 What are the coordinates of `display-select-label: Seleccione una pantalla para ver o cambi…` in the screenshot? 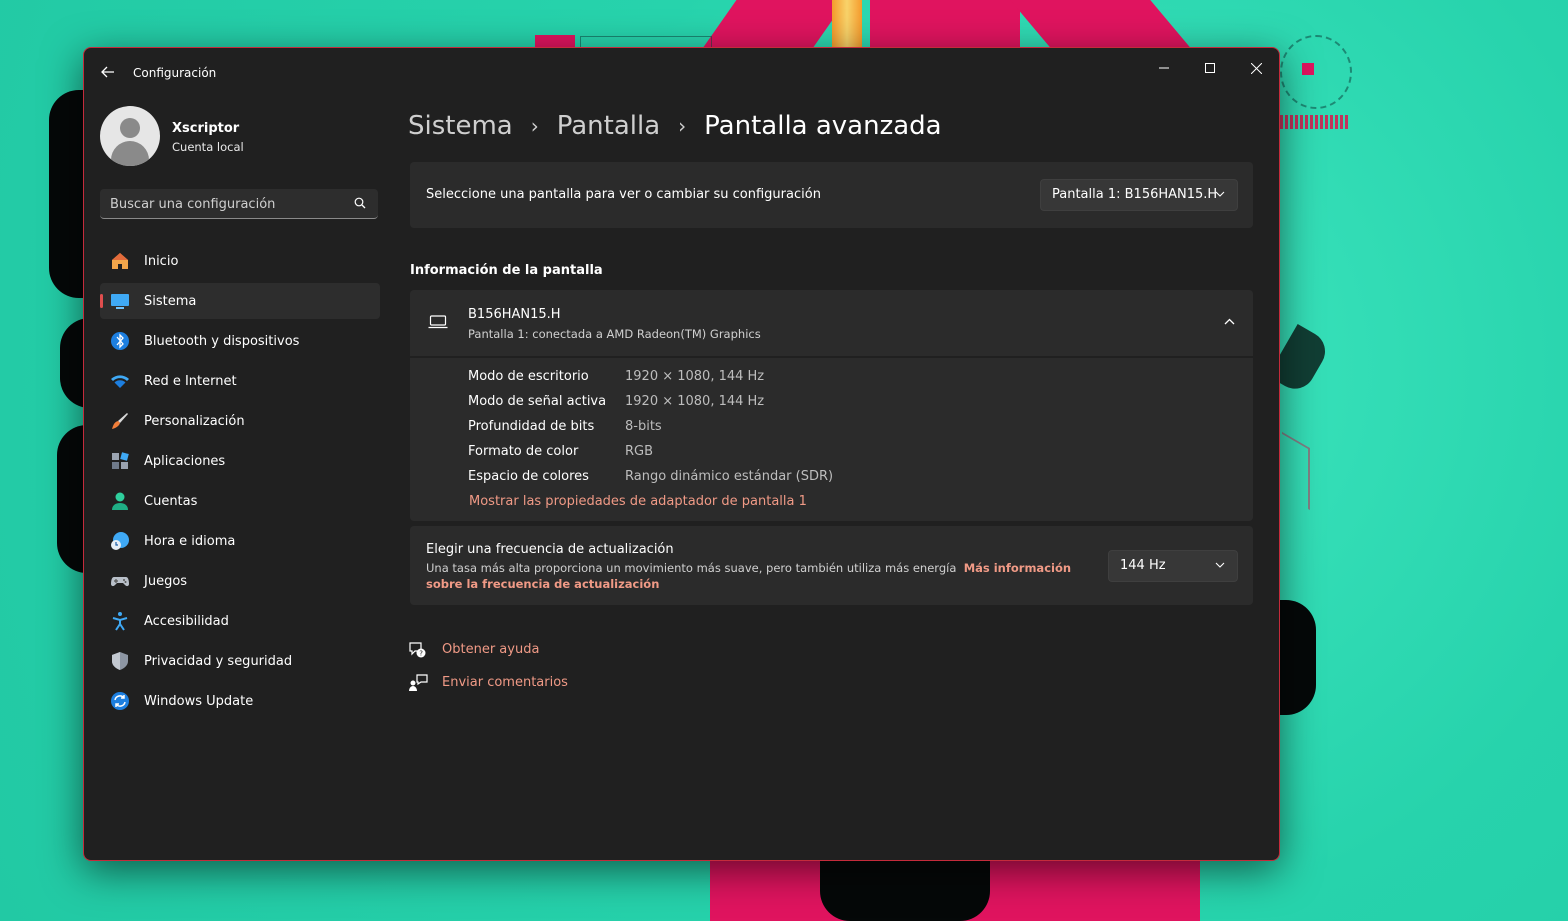 It's located at (623, 194).